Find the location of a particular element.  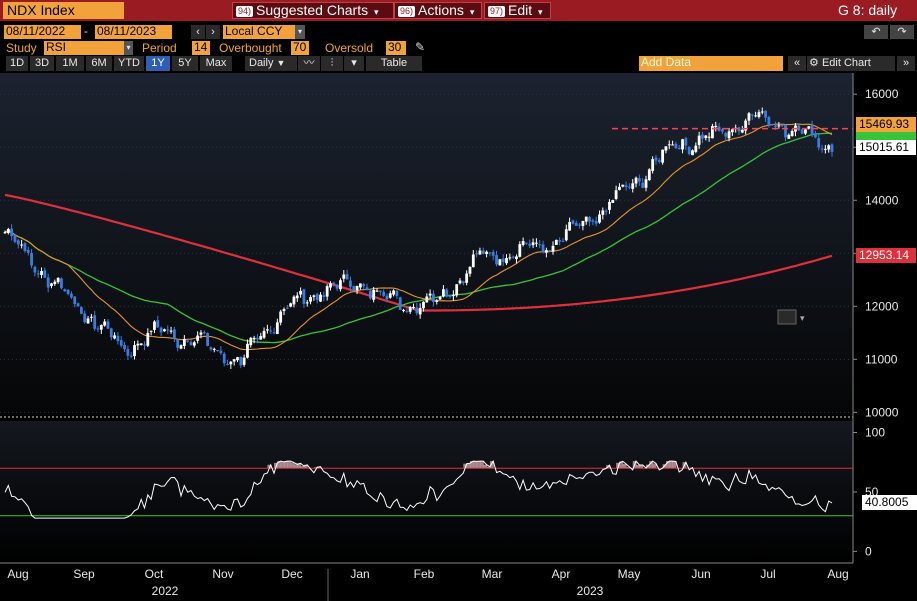

mini-chart-dropdown-icon: ▾ is located at coordinates (802, 318).